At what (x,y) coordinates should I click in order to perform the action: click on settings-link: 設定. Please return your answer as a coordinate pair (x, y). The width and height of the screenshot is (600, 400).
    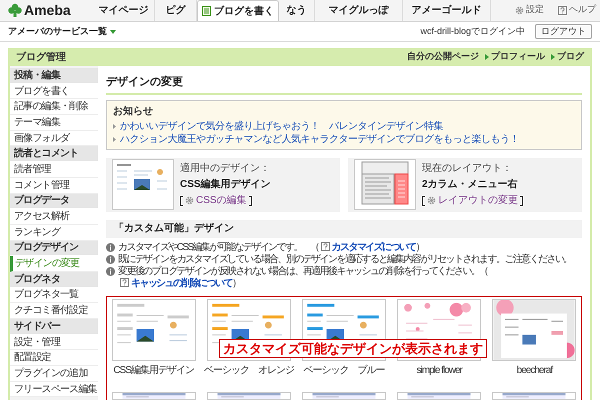
    Looking at the image, I should click on (529, 10).